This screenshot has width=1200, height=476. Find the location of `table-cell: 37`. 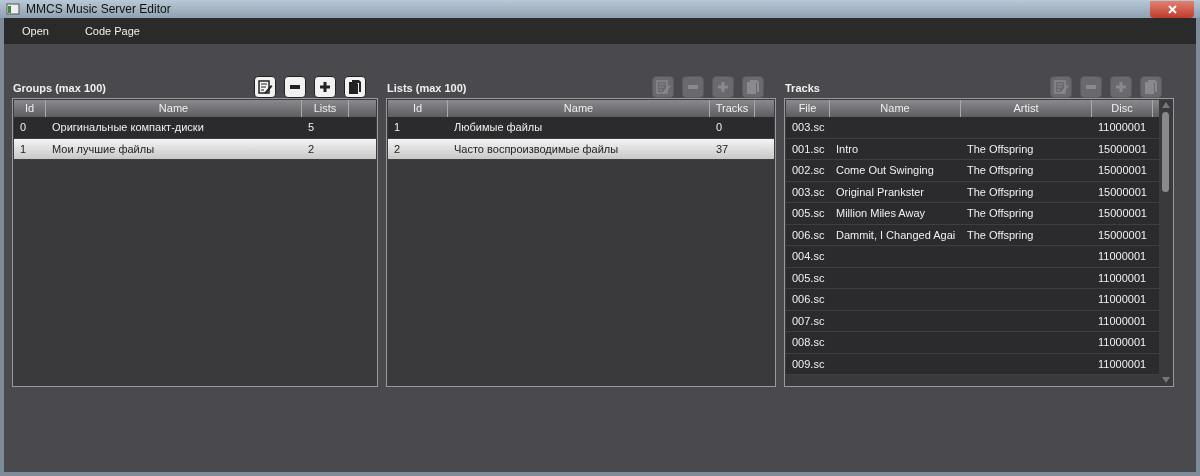

table-cell: 37 is located at coordinates (722, 148).